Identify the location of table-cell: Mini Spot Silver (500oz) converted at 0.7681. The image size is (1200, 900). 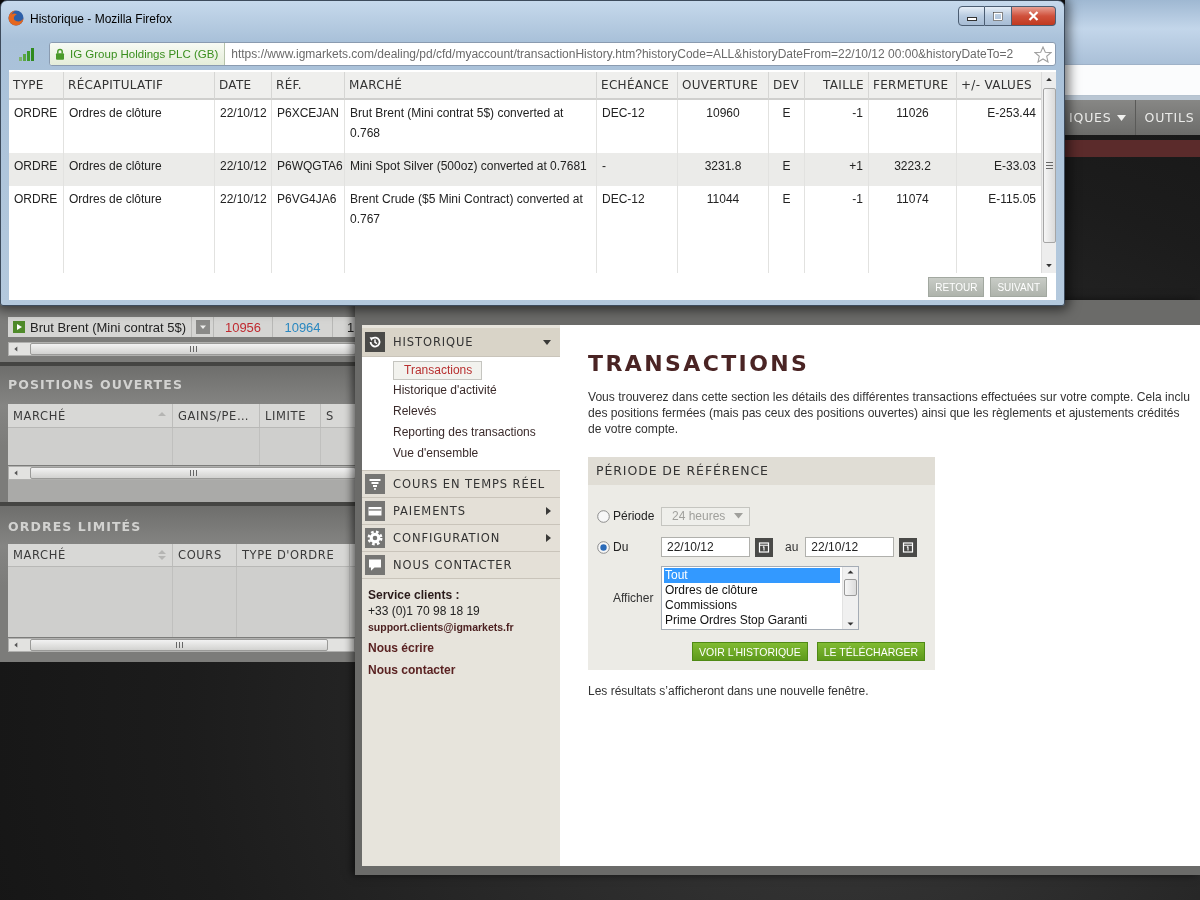
(470, 169).